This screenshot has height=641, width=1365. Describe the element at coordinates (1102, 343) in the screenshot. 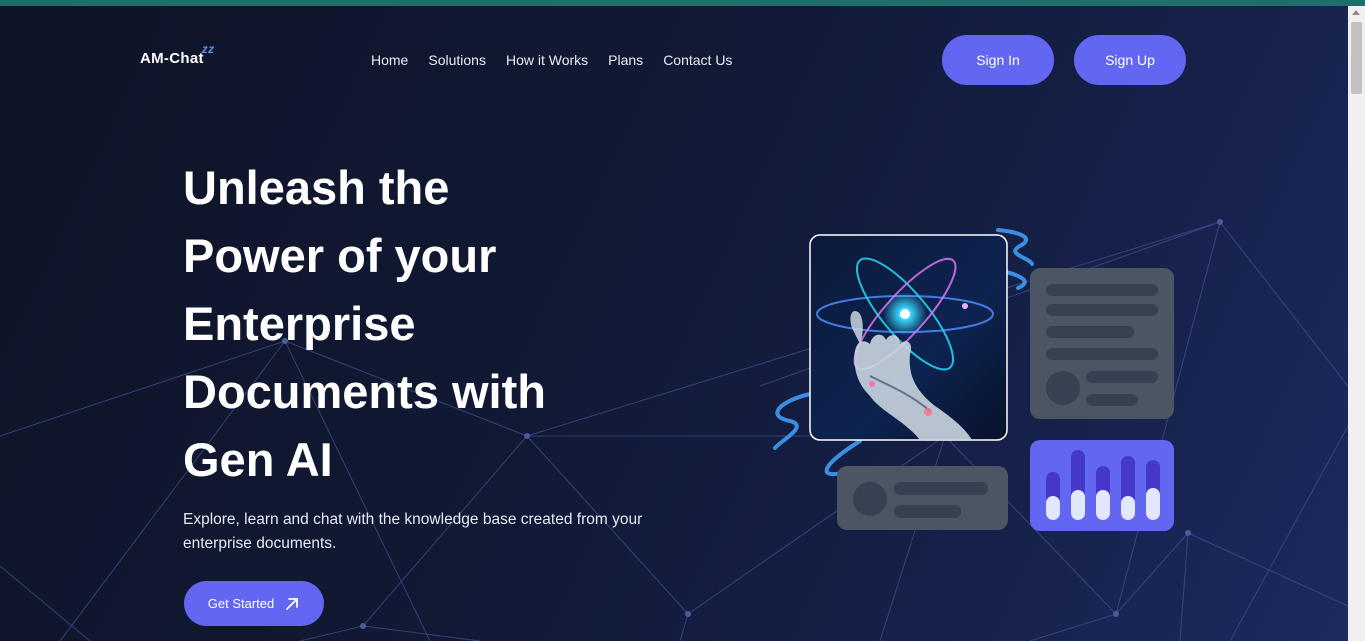

I see `document-card-icon` at that location.